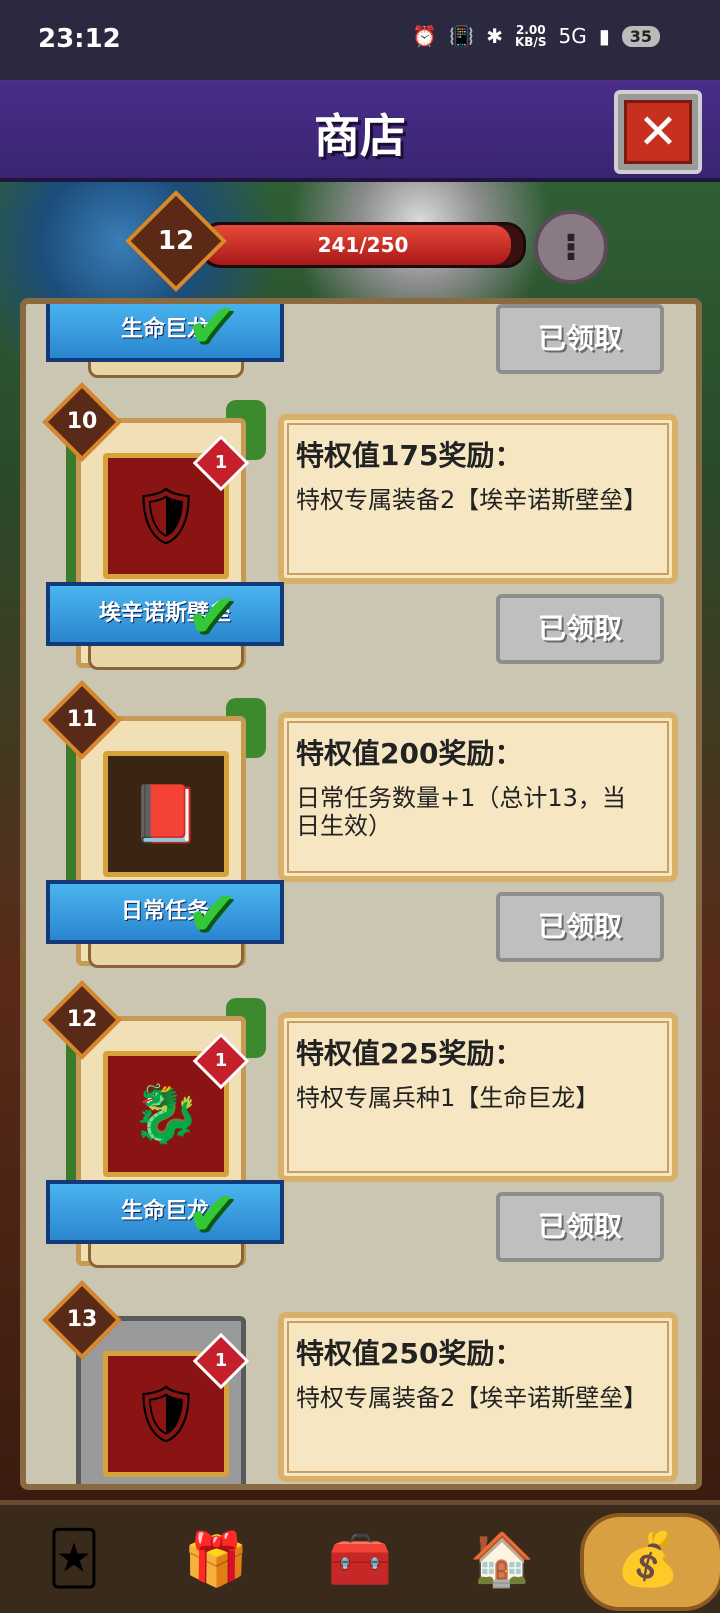 The height and width of the screenshot is (1613, 720). Describe the element at coordinates (166, 814) in the screenshot. I see `book-icon: 📕` at that location.